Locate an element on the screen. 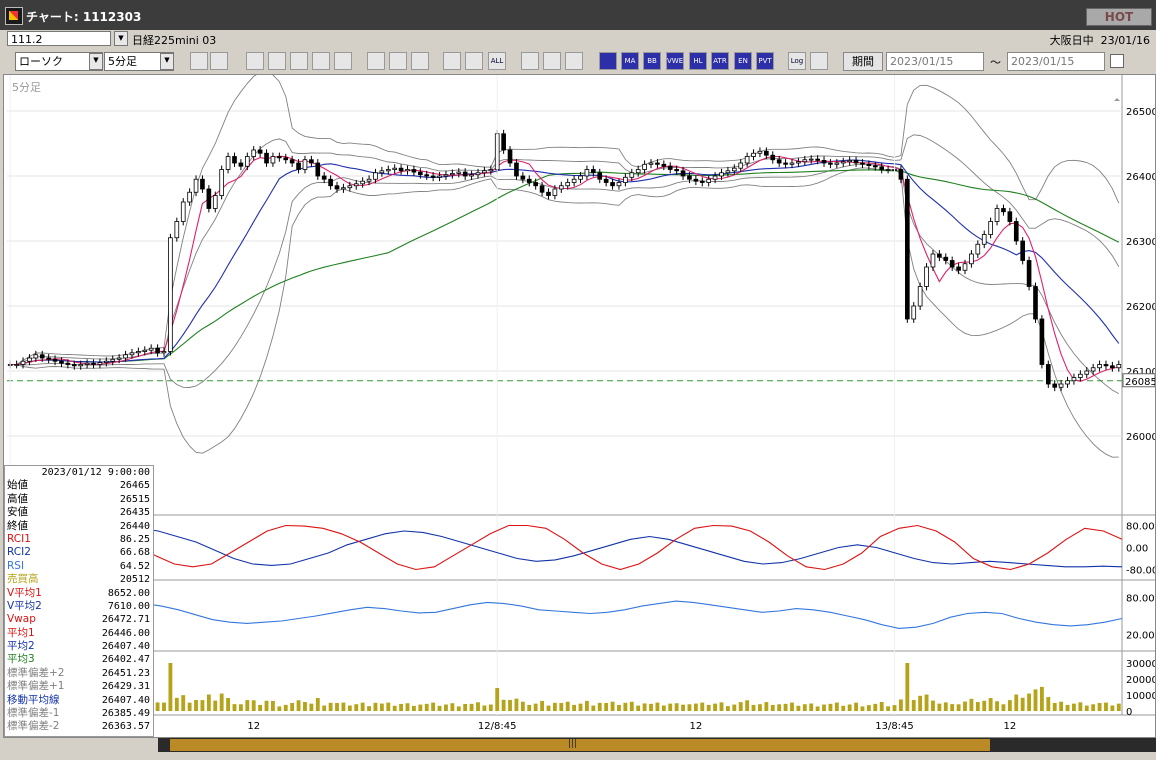 This screenshot has height=760, width=1156. data-window-row: 安値 26435 is located at coordinates (79, 512).